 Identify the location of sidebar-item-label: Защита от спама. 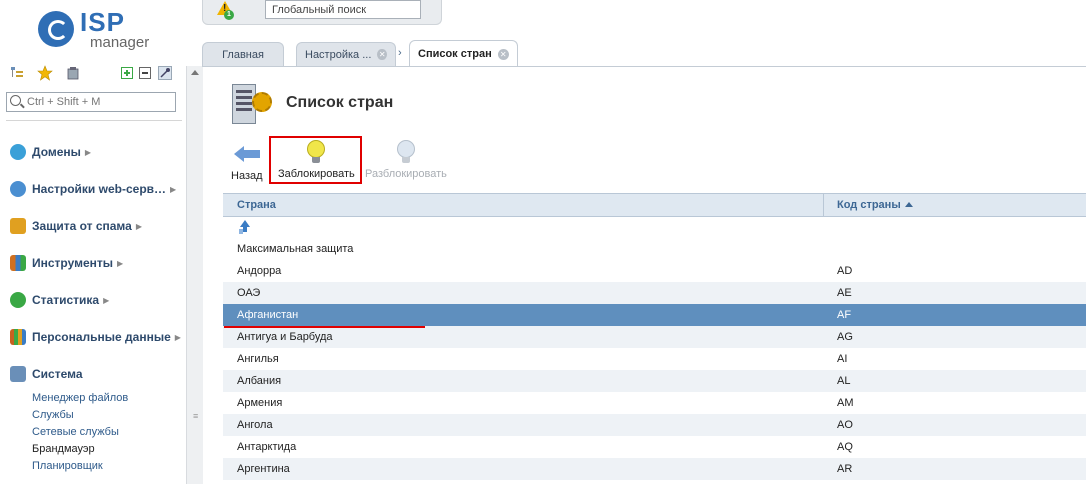
(82, 226).